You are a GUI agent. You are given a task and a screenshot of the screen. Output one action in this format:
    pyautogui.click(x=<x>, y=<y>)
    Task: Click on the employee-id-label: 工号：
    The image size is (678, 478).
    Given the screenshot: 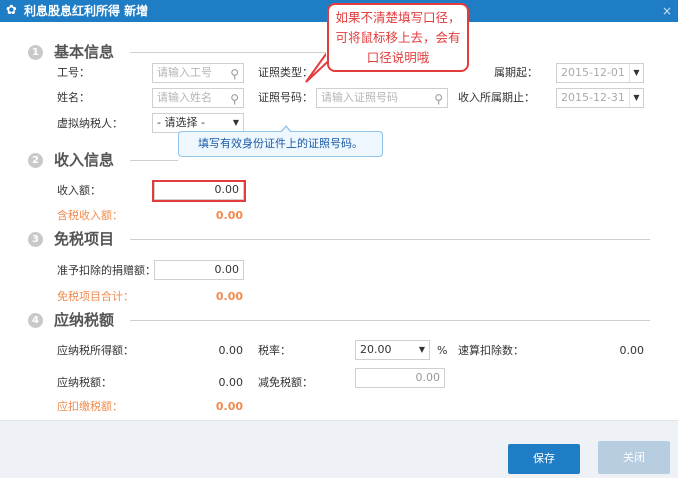 What is the action you would take?
    pyautogui.click(x=73, y=72)
    